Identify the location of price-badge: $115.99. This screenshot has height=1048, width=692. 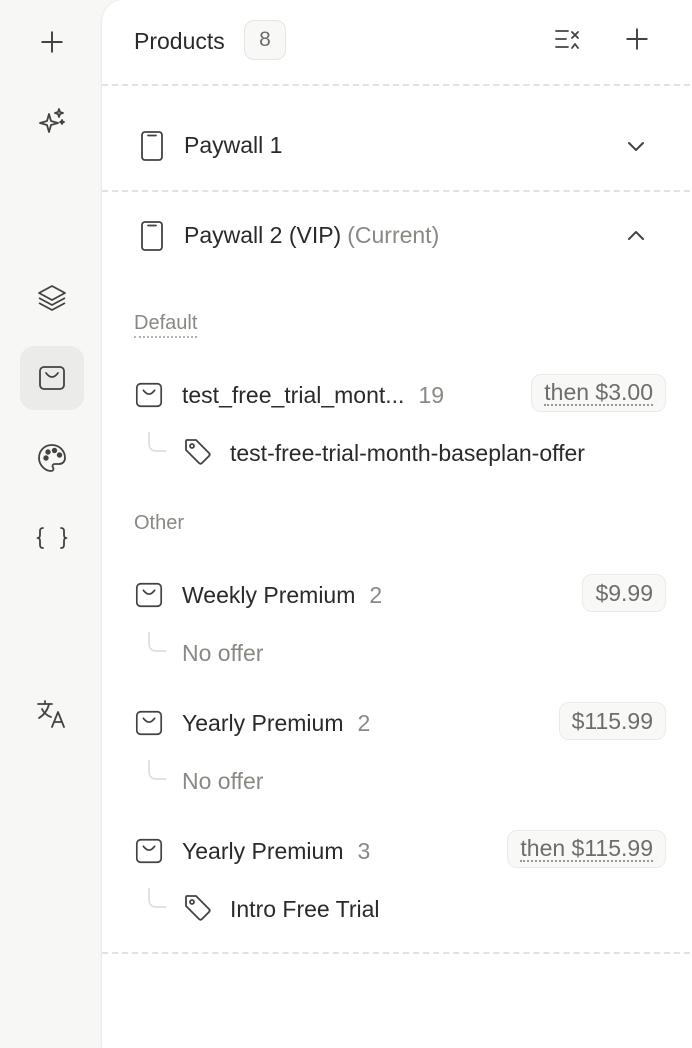
(612, 721).